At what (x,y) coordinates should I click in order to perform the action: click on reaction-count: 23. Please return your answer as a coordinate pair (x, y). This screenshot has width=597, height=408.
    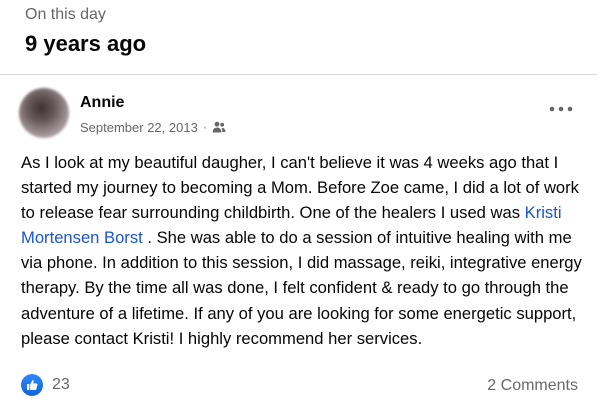
    Looking at the image, I should click on (61, 384).